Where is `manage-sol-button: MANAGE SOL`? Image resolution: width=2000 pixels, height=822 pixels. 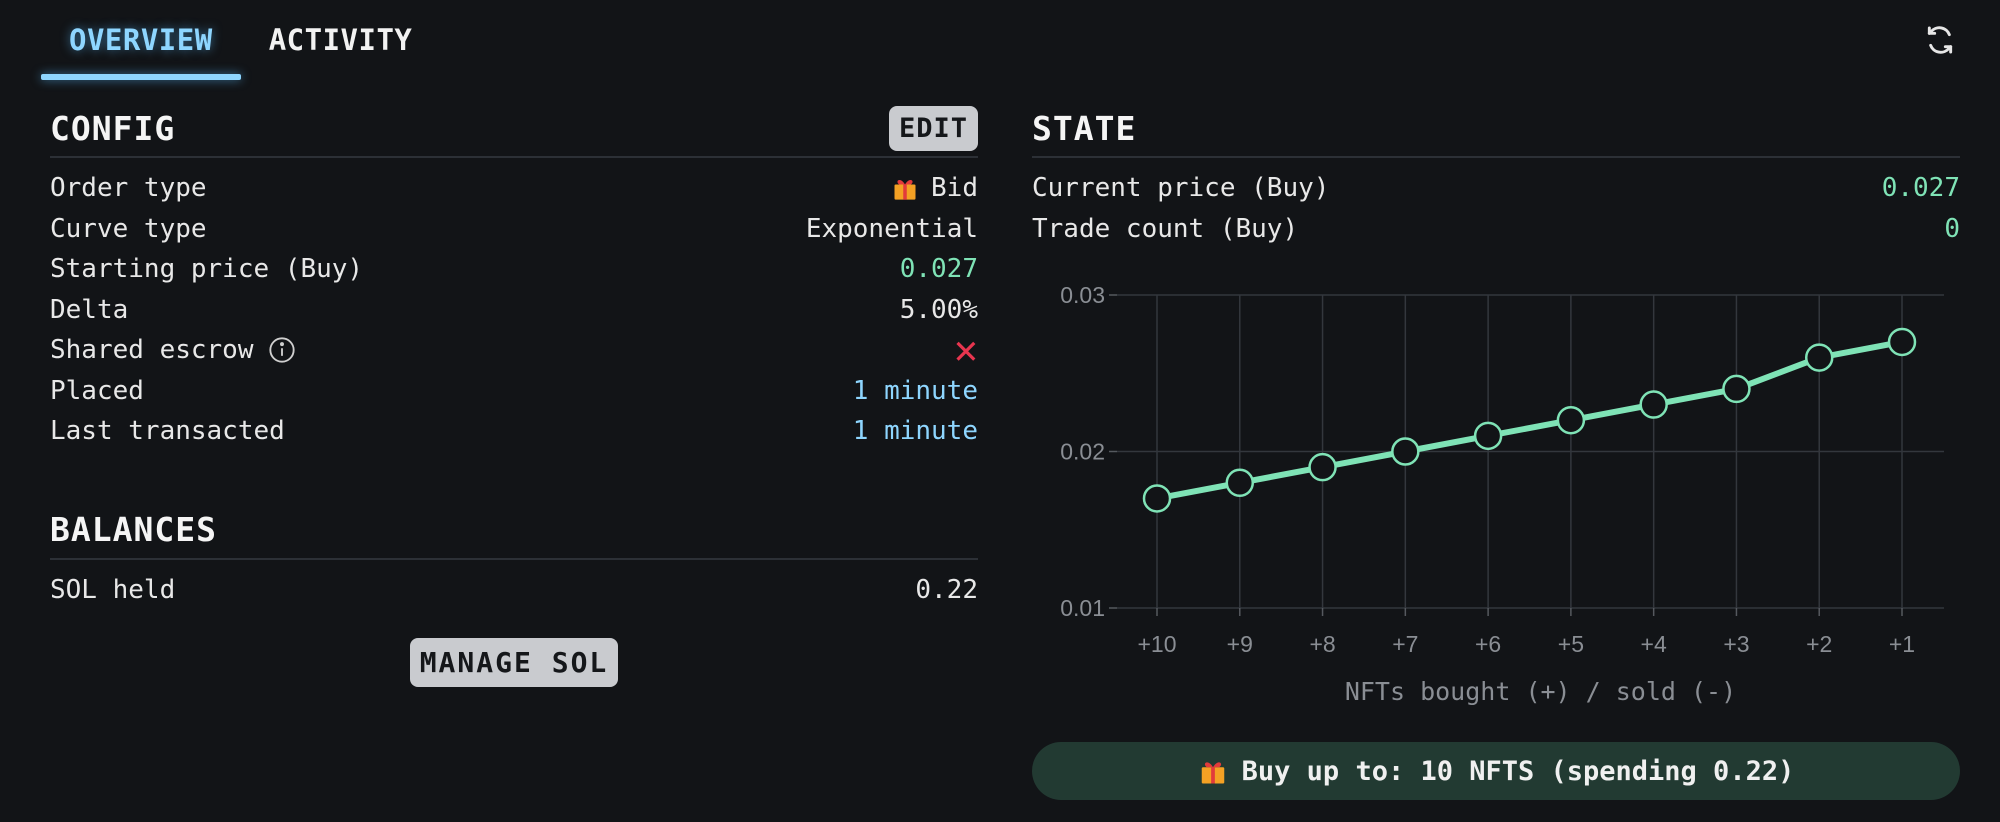
manage-sol-button: MANAGE SOL is located at coordinates (514, 662).